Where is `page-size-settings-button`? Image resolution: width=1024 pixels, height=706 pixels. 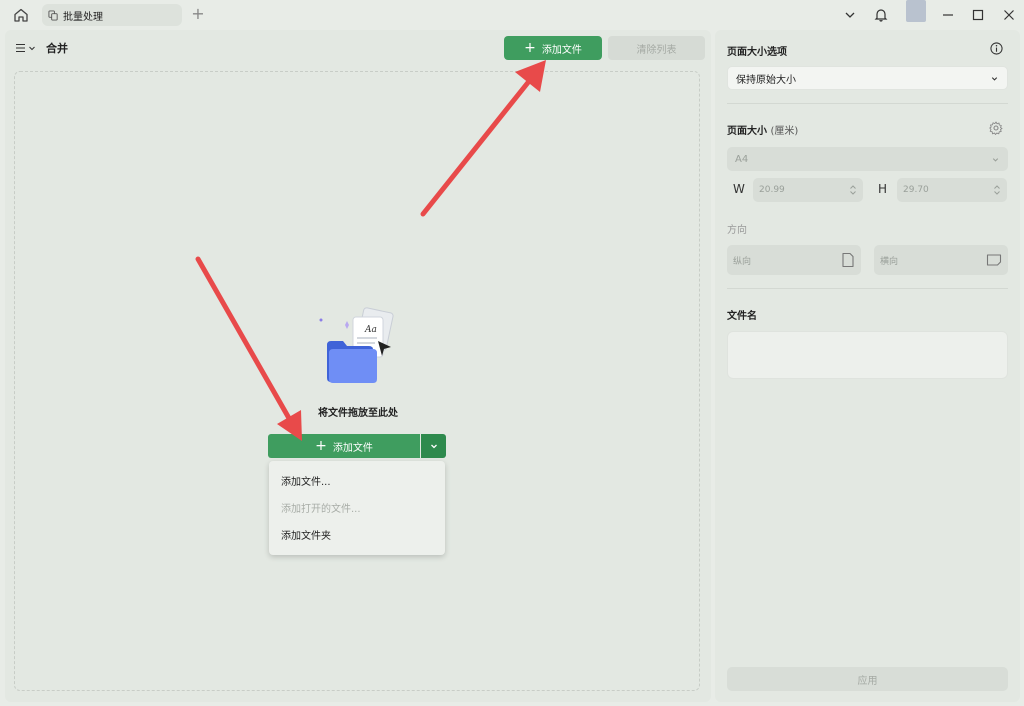 page-size-settings-button is located at coordinates (996, 128).